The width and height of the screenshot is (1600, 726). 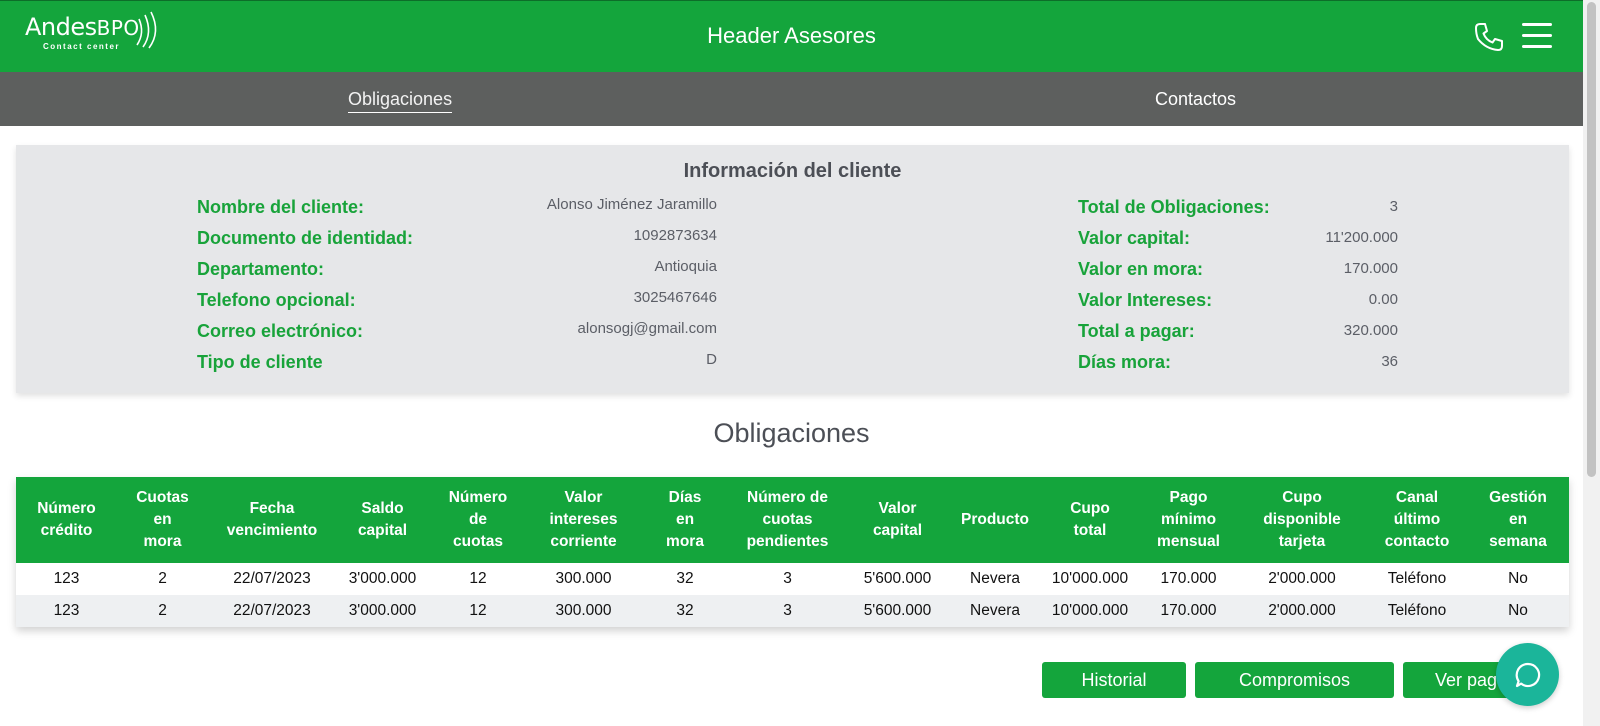 I want to click on info-label: Documento de identidad:, so click(x=305, y=238).